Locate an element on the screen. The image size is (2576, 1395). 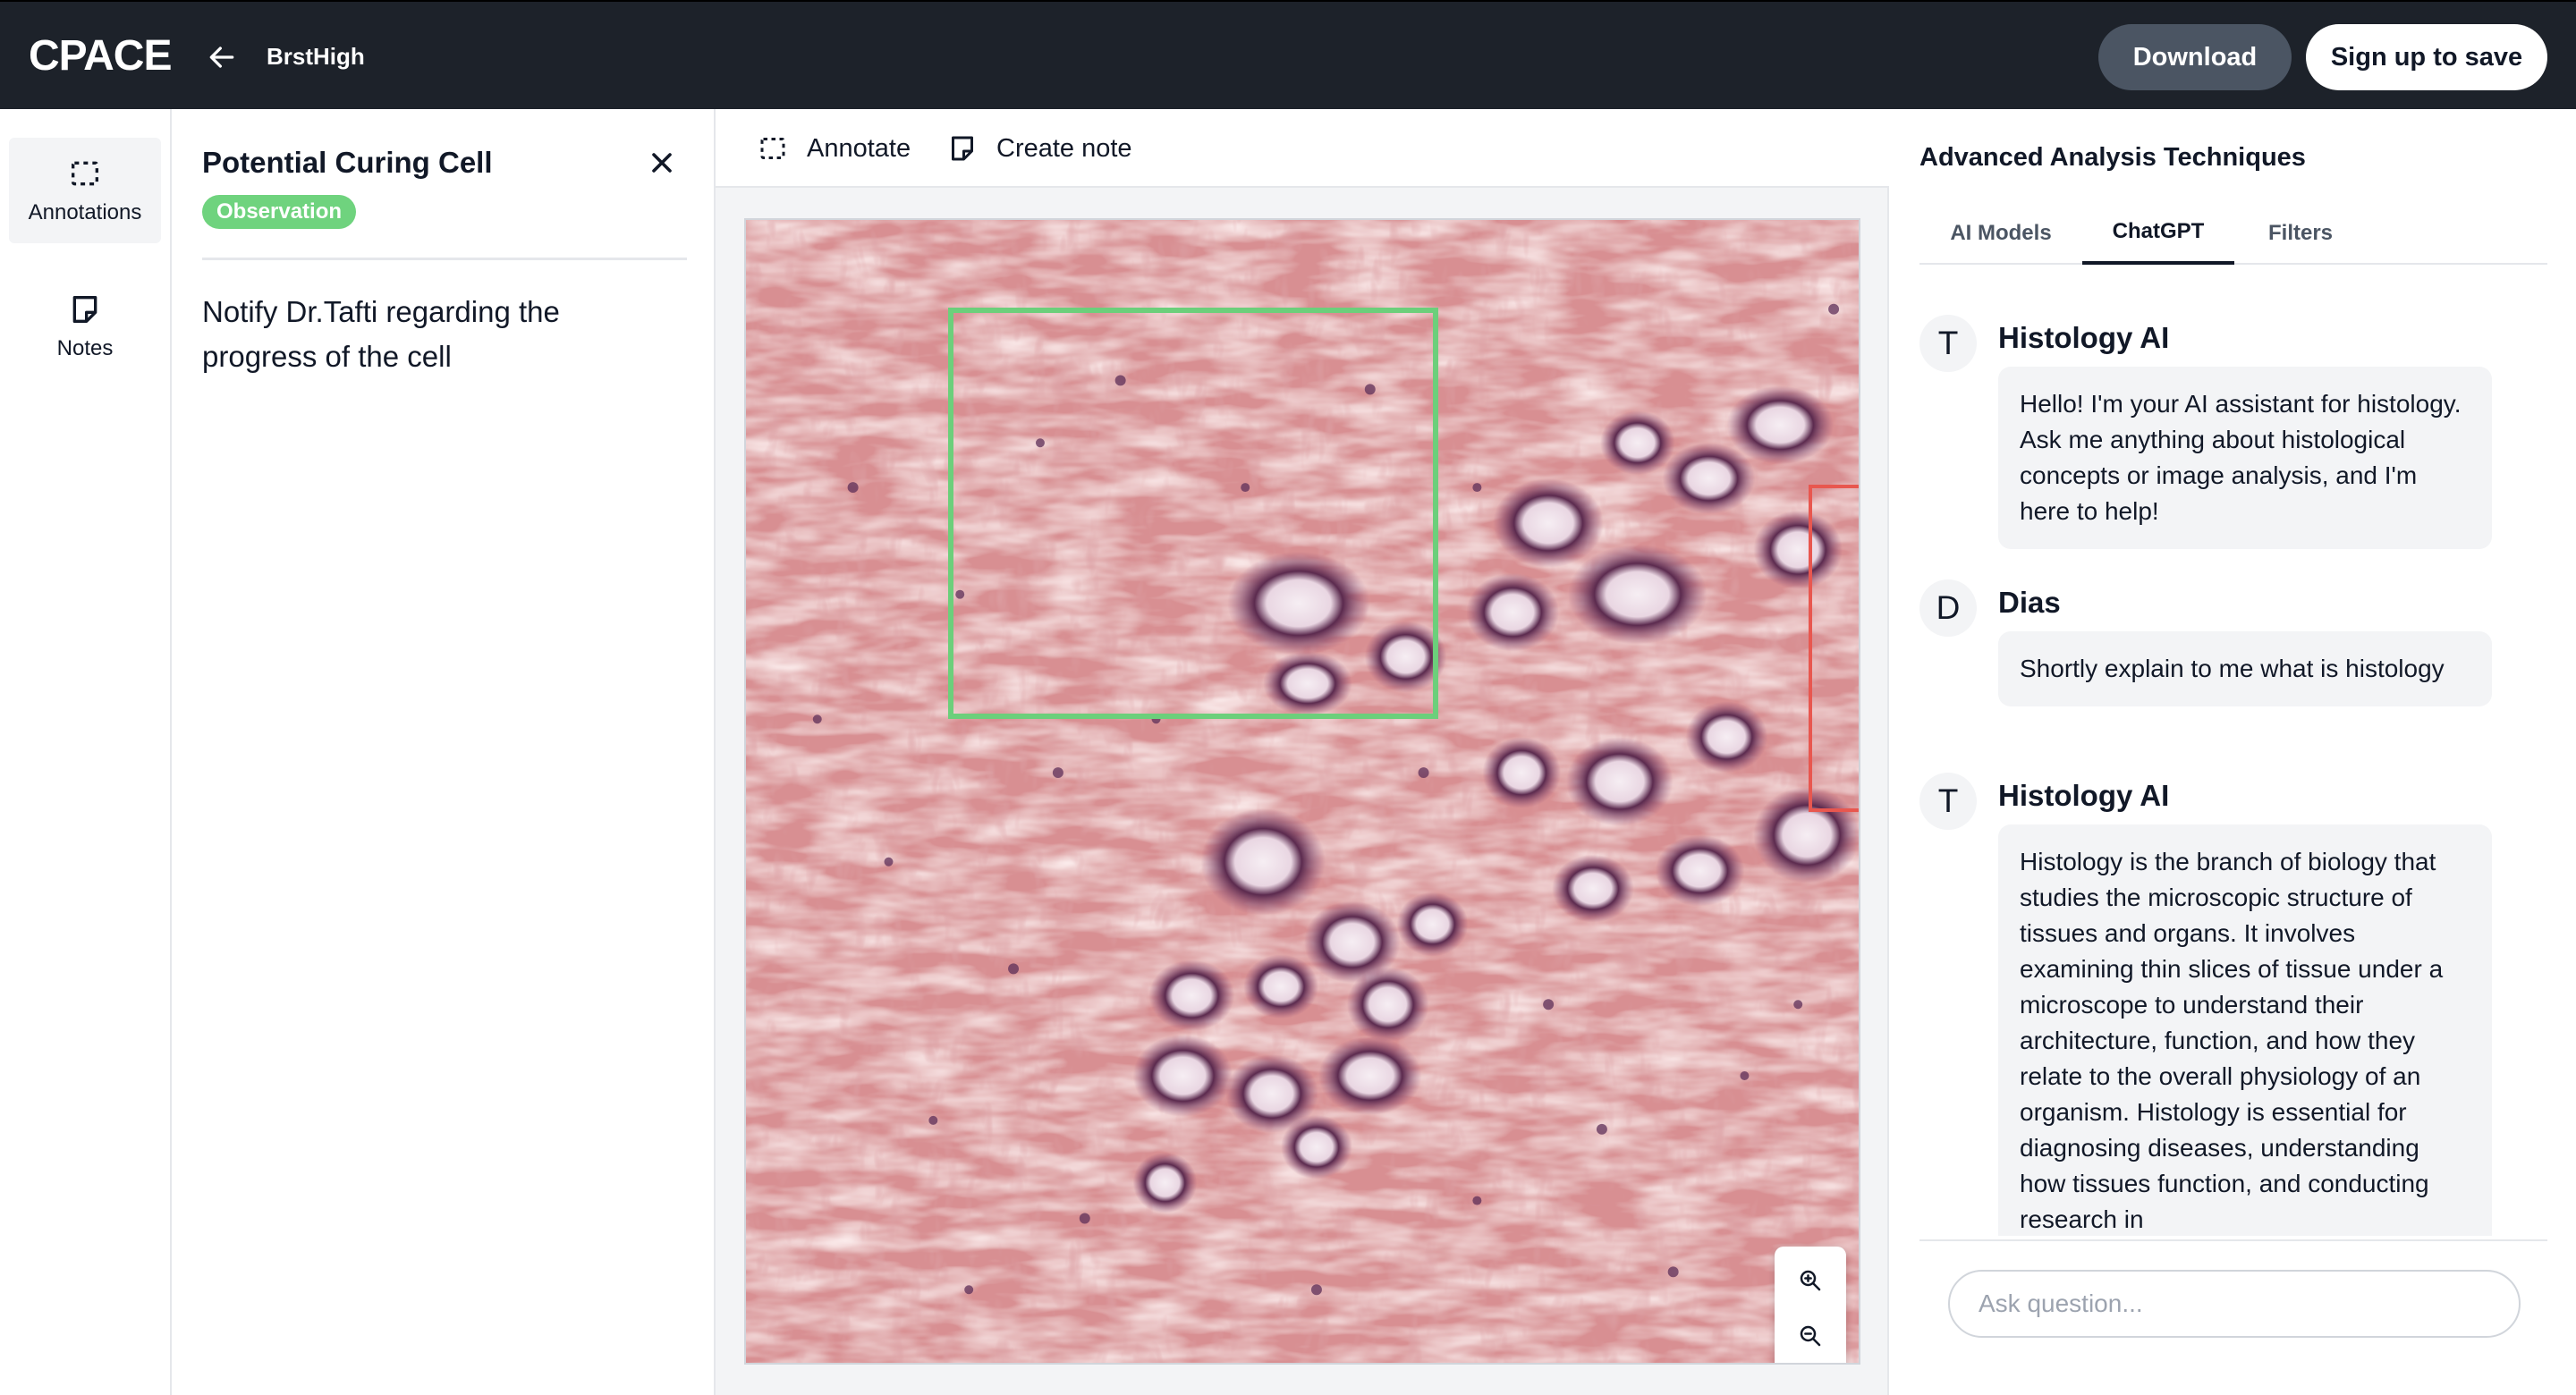
create-note-button: Create note is located at coordinates (1039, 148).